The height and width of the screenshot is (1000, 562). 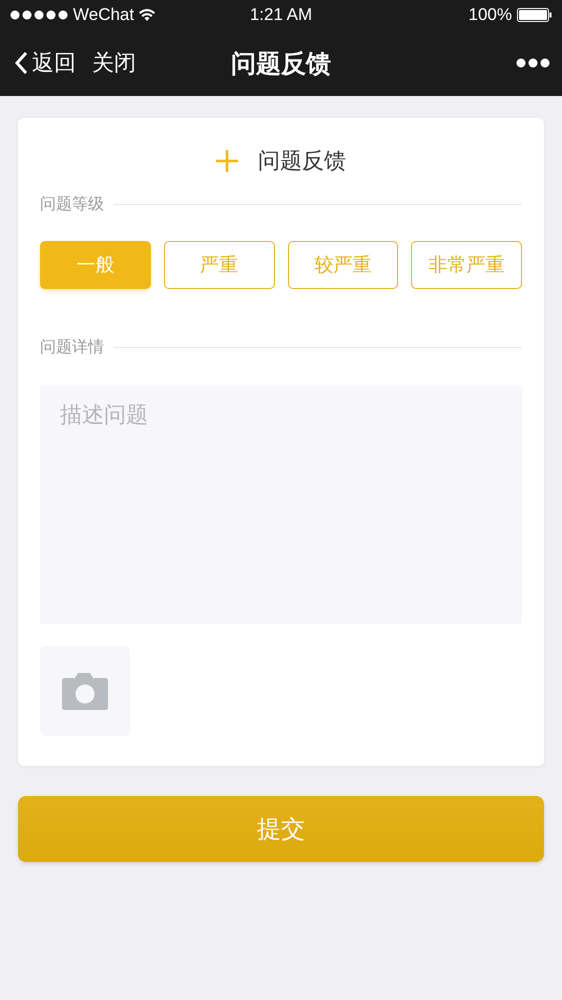 I want to click on more-icon, so click(x=533, y=63).